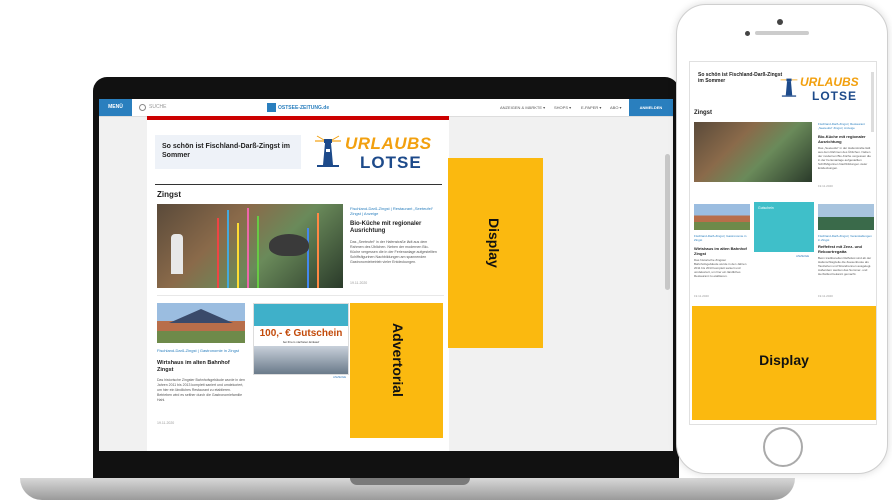 The image size is (892, 503). Describe the element at coordinates (616, 107) in the screenshot. I see `nav-link-abo: ABO ▾` at that location.